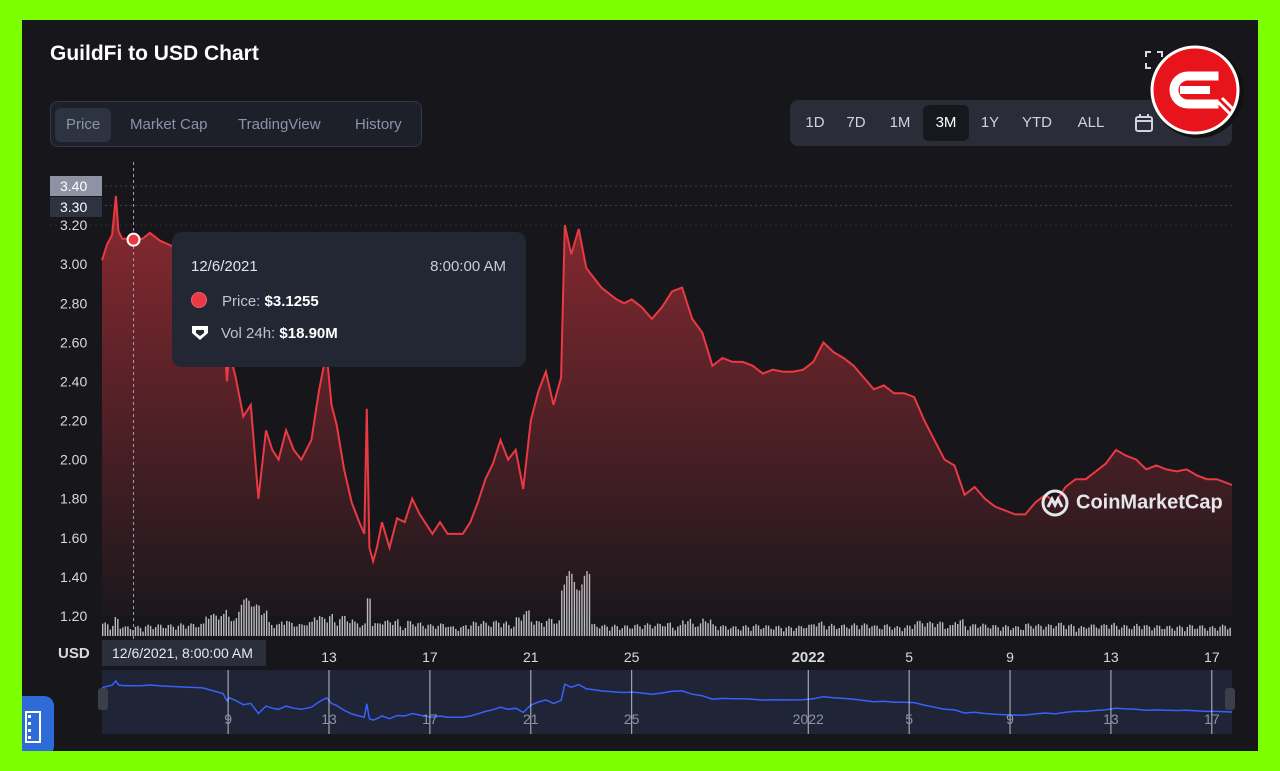  What do you see at coordinates (641, 205) in the screenshot?
I see `chart-grid` at bounding box center [641, 205].